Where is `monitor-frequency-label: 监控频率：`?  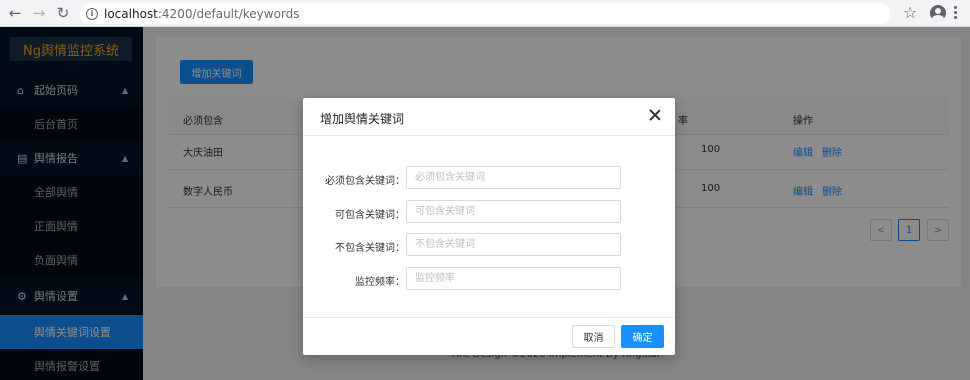
monitor-frequency-label: 监控频率： is located at coordinates (380, 282).